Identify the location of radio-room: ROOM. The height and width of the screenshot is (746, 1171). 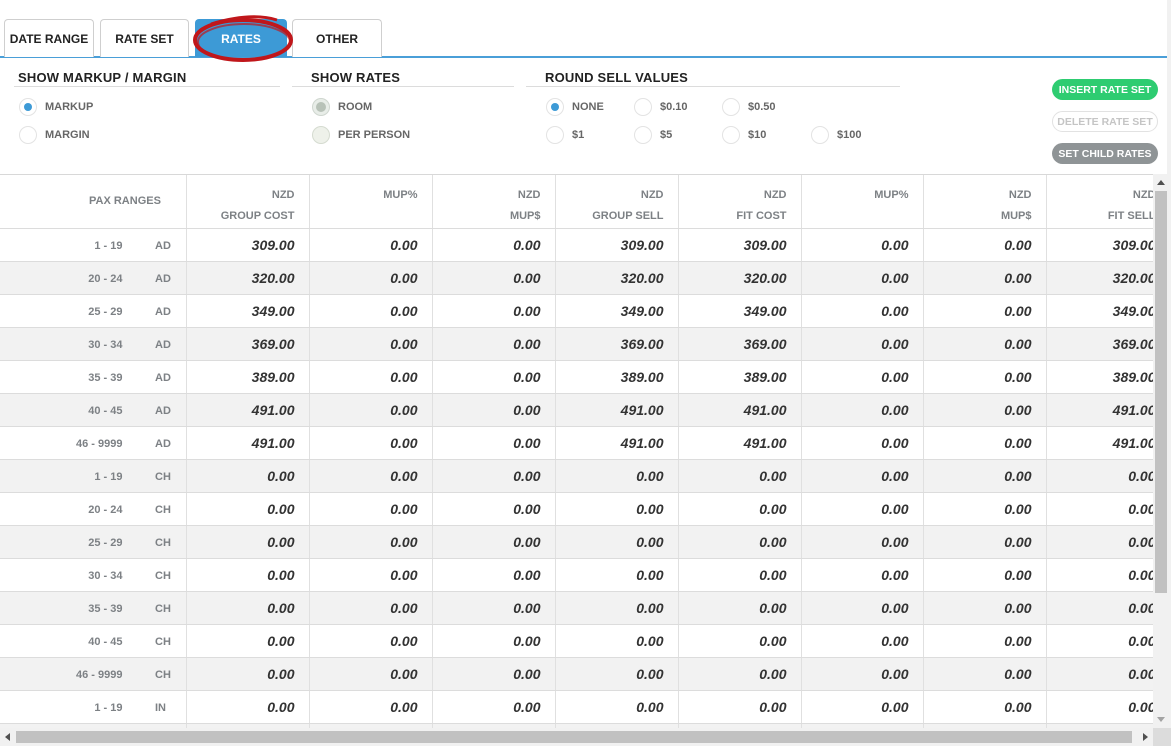
(342, 107).